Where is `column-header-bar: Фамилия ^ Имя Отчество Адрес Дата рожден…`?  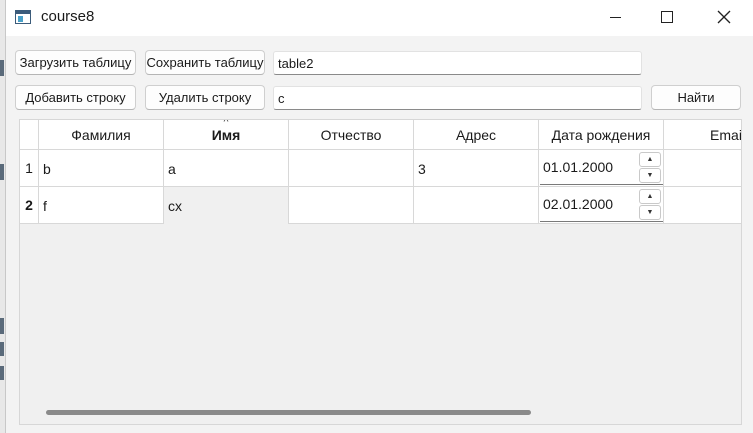
column-header-bar: Фамилия ^ Имя Отчество Адрес Дата рожден… is located at coordinates (390, 135).